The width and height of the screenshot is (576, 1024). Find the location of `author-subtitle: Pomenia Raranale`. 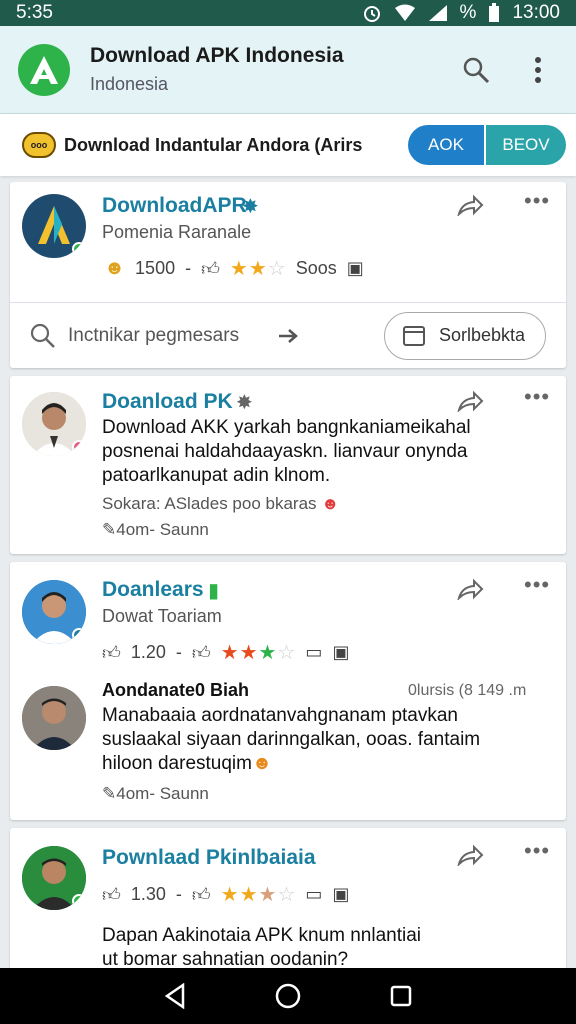

author-subtitle: Pomenia Raranale is located at coordinates (177, 232).